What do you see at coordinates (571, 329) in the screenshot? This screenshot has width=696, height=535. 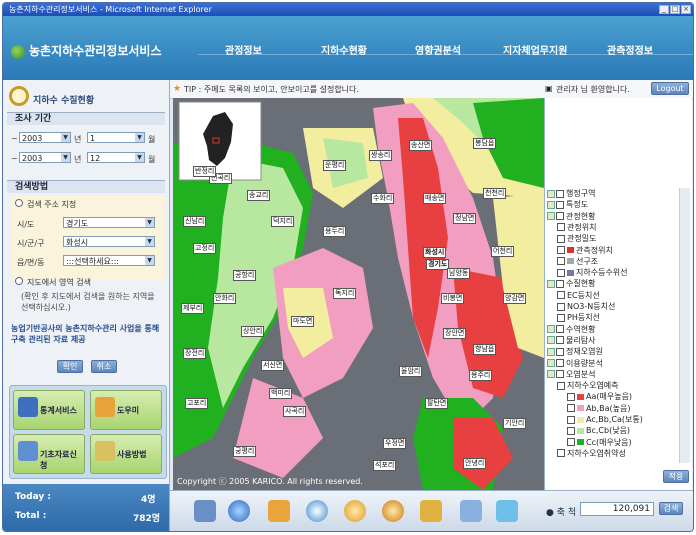 I see `layer-tree-item: 수역현황` at bounding box center [571, 329].